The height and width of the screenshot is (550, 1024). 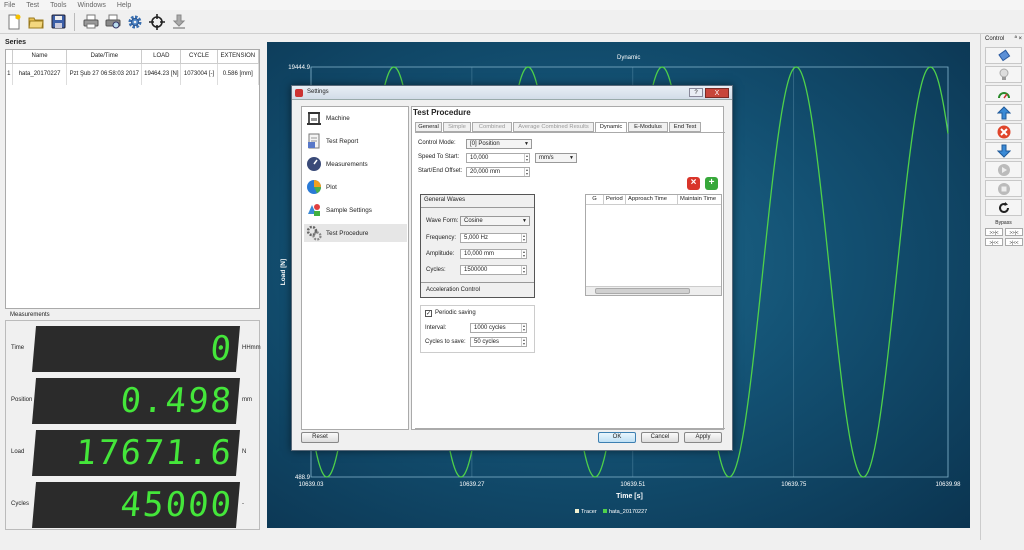 What do you see at coordinates (499, 144) in the screenshot?
I see `control-mode-select: [0] Position ▼` at bounding box center [499, 144].